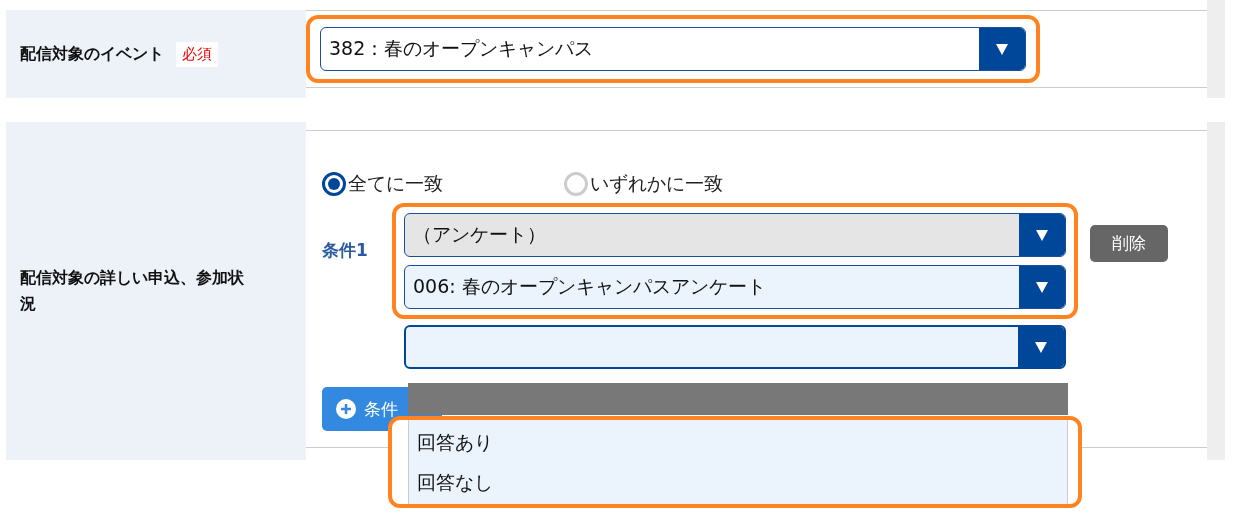 The image size is (1259, 530). I want to click on dropdown-option: 回答なし, so click(738, 482).